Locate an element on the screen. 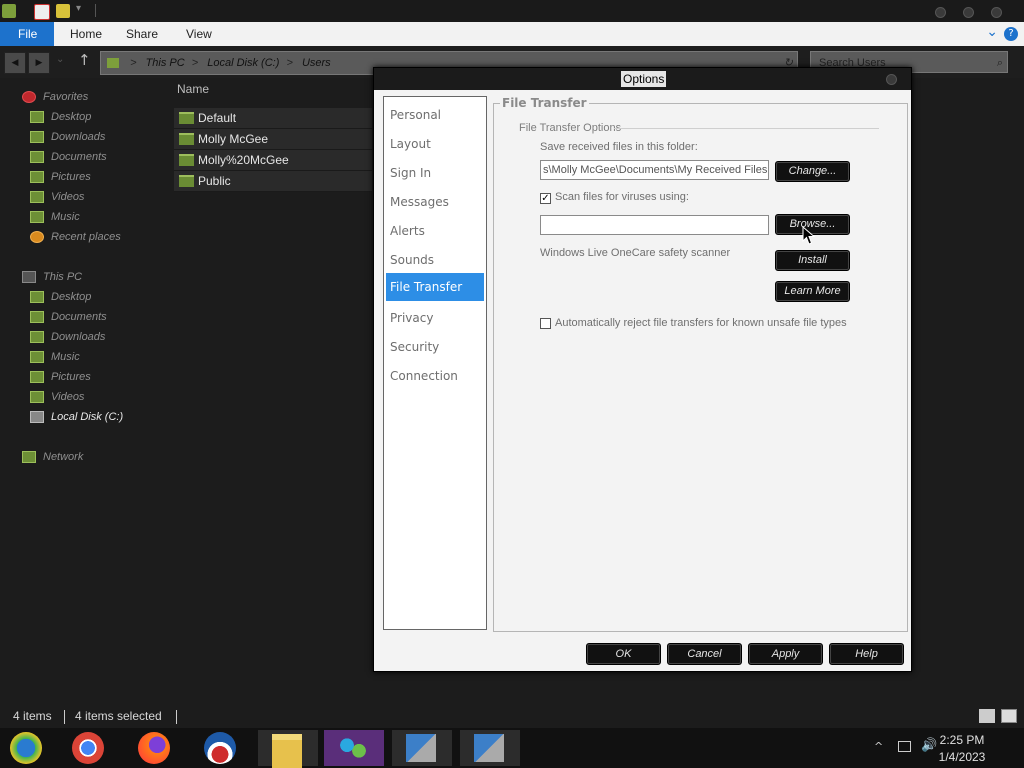 This screenshot has width=1024, height=768. install-button: Install is located at coordinates (812, 260).